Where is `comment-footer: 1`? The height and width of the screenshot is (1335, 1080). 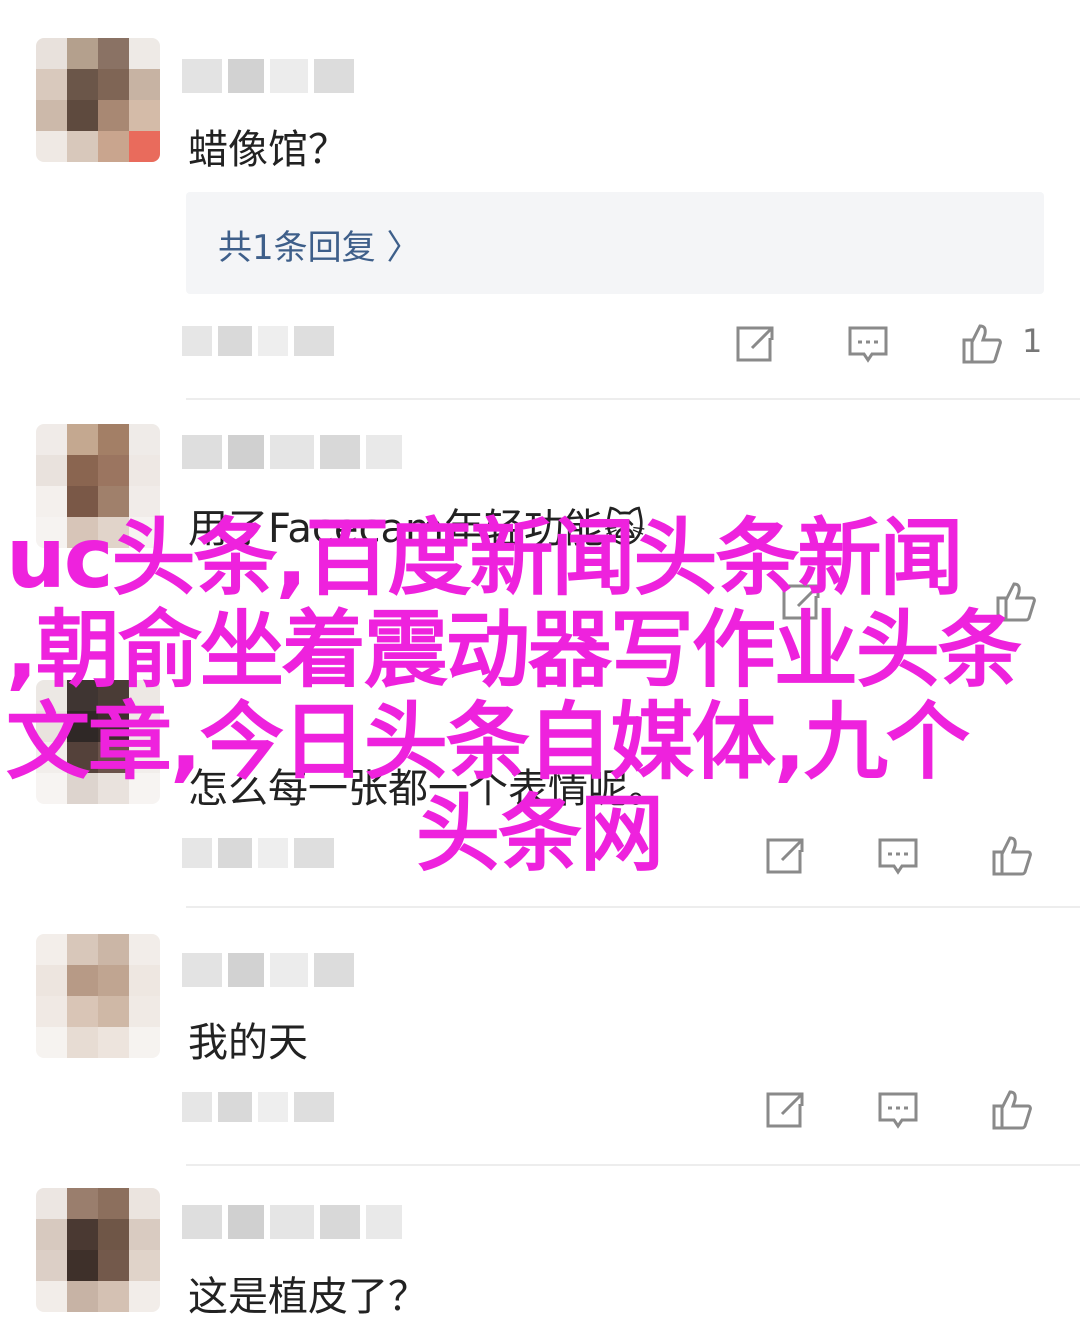
comment-footer: 1 is located at coordinates (540, 344).